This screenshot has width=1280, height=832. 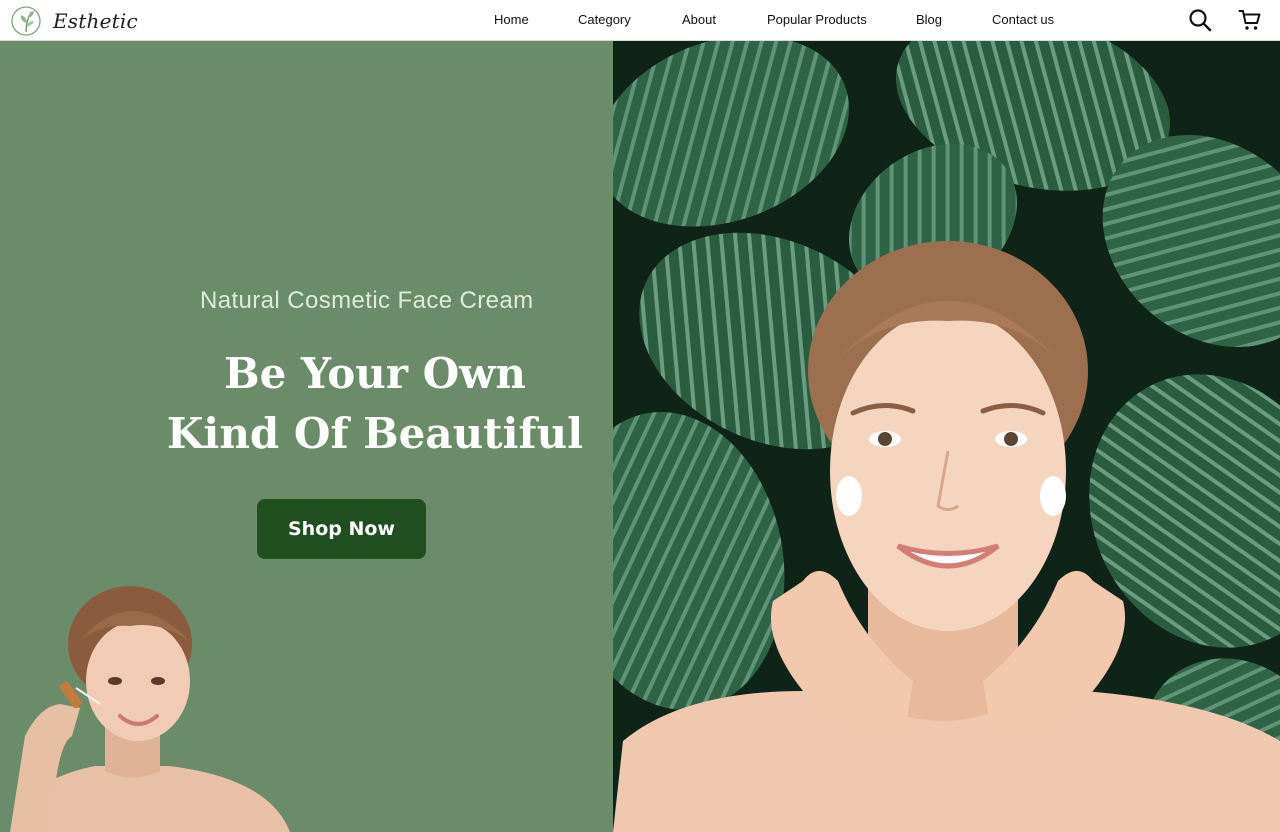 What do you see at coordinates (1200, 20) in the screenshot?
I see `search-icon` at bounding box center [1200, 20].